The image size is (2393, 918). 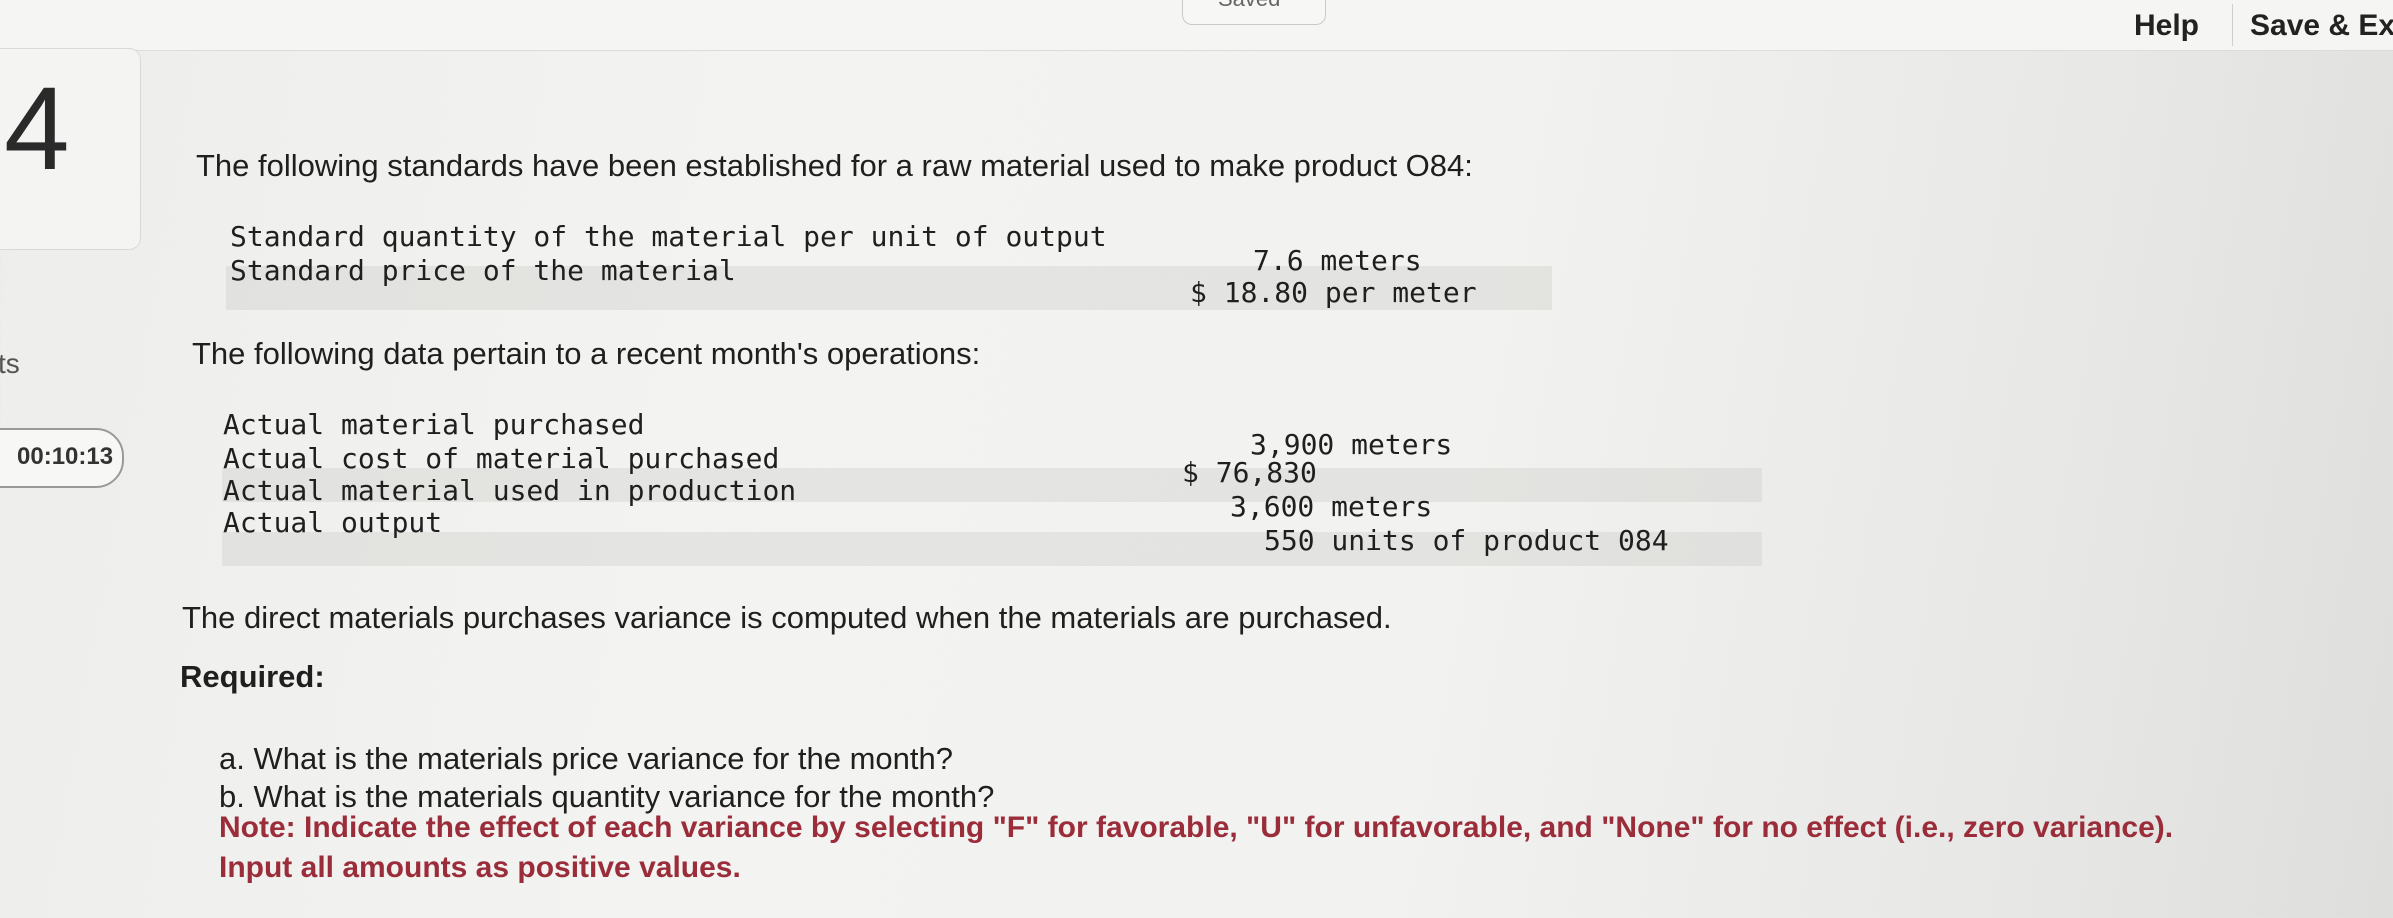 What do you see at coordinates (2166, 26) in the screenshot?
I see `help-link: Help` at bounding box center [2166, 26].